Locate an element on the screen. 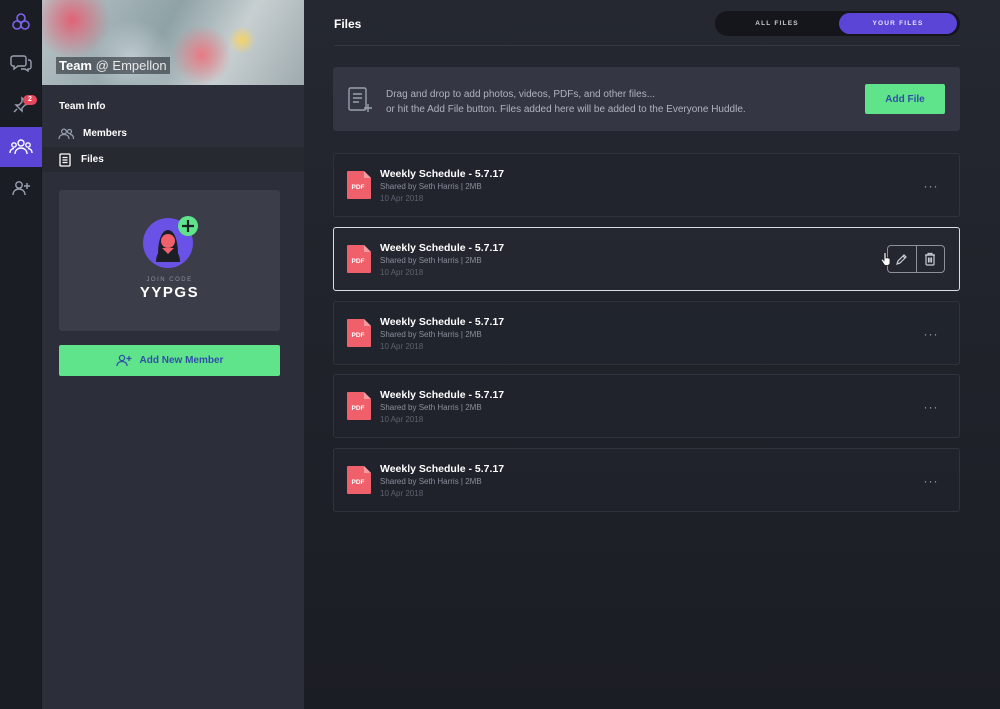  team-cover-image: Team @ Empellon is located at coordinates (173, 42).